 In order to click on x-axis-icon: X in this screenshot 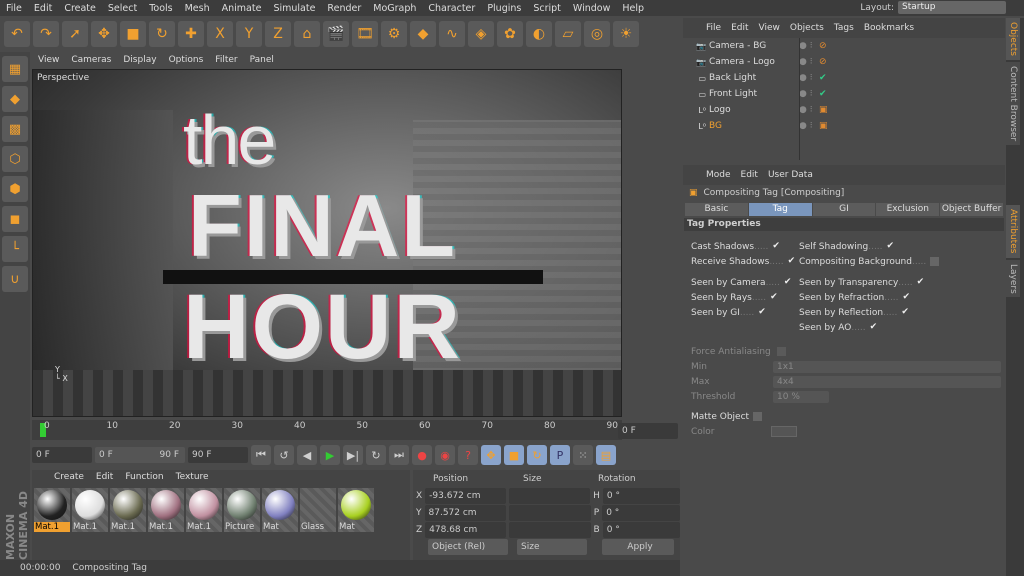, I will do `click(220, 34)`.